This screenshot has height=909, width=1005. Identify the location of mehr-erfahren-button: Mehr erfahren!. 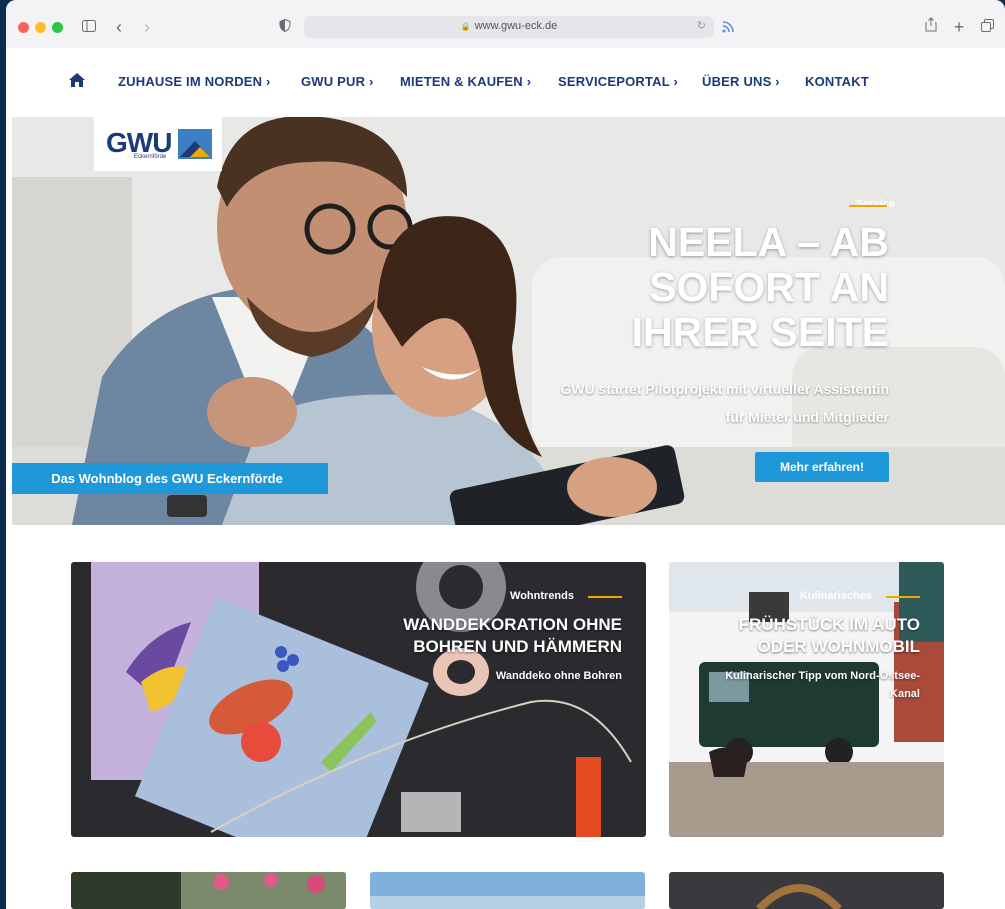
(822, 467).